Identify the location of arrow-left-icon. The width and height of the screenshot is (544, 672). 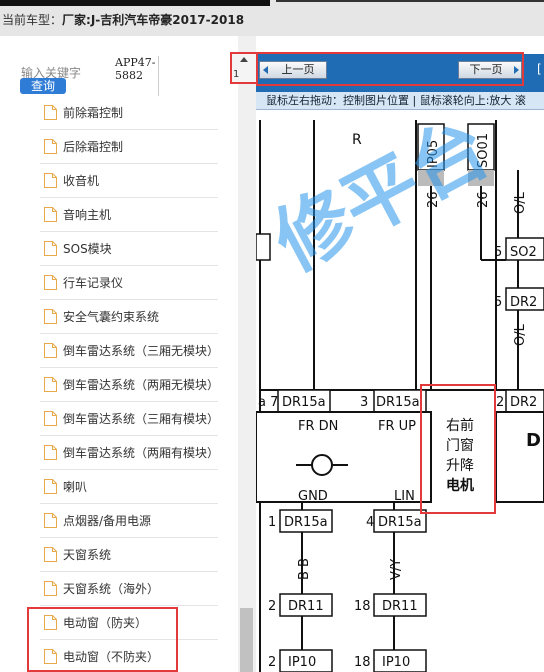
(265, 70).